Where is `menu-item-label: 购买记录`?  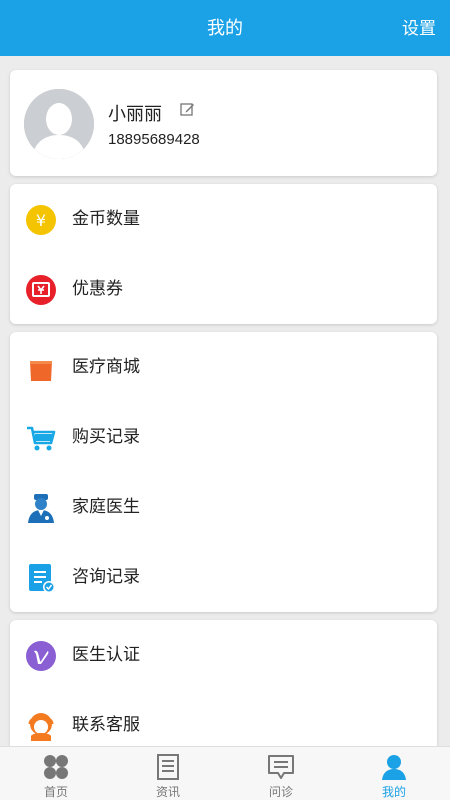
menu-item-label: 购买记录 is located at coordinates (106, 437).